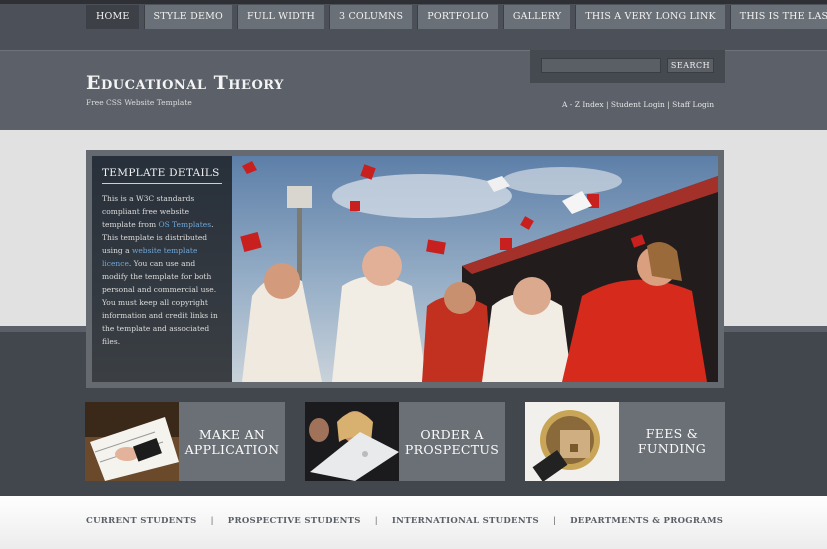  I want to click on template-details-title: TEMPLATE DETAILS, so click(162, 175).